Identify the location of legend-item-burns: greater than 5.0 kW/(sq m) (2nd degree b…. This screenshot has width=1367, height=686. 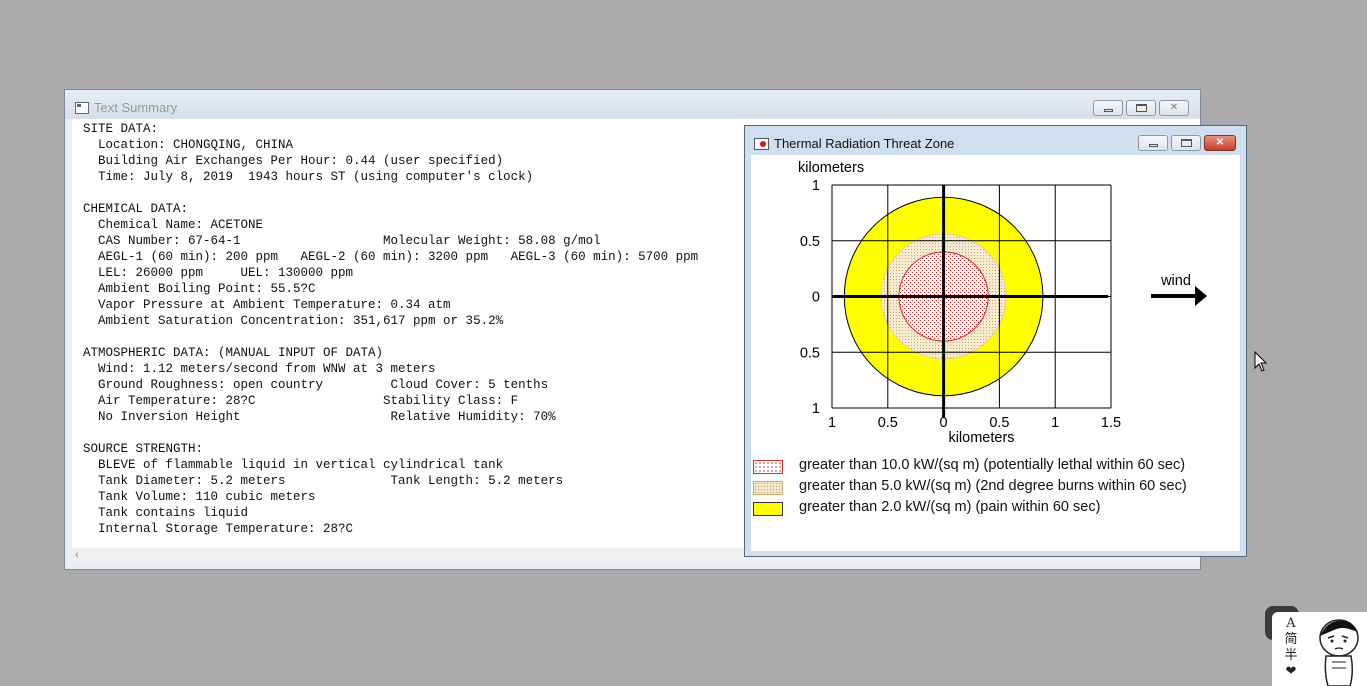
(970, 487).